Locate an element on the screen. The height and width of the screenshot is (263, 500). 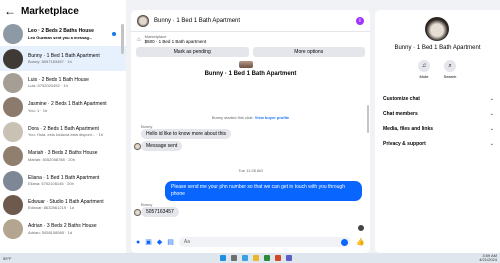
product-title: Bunny · 1 Bed 1 Bath Apartment is located at coordinates (250, 74).